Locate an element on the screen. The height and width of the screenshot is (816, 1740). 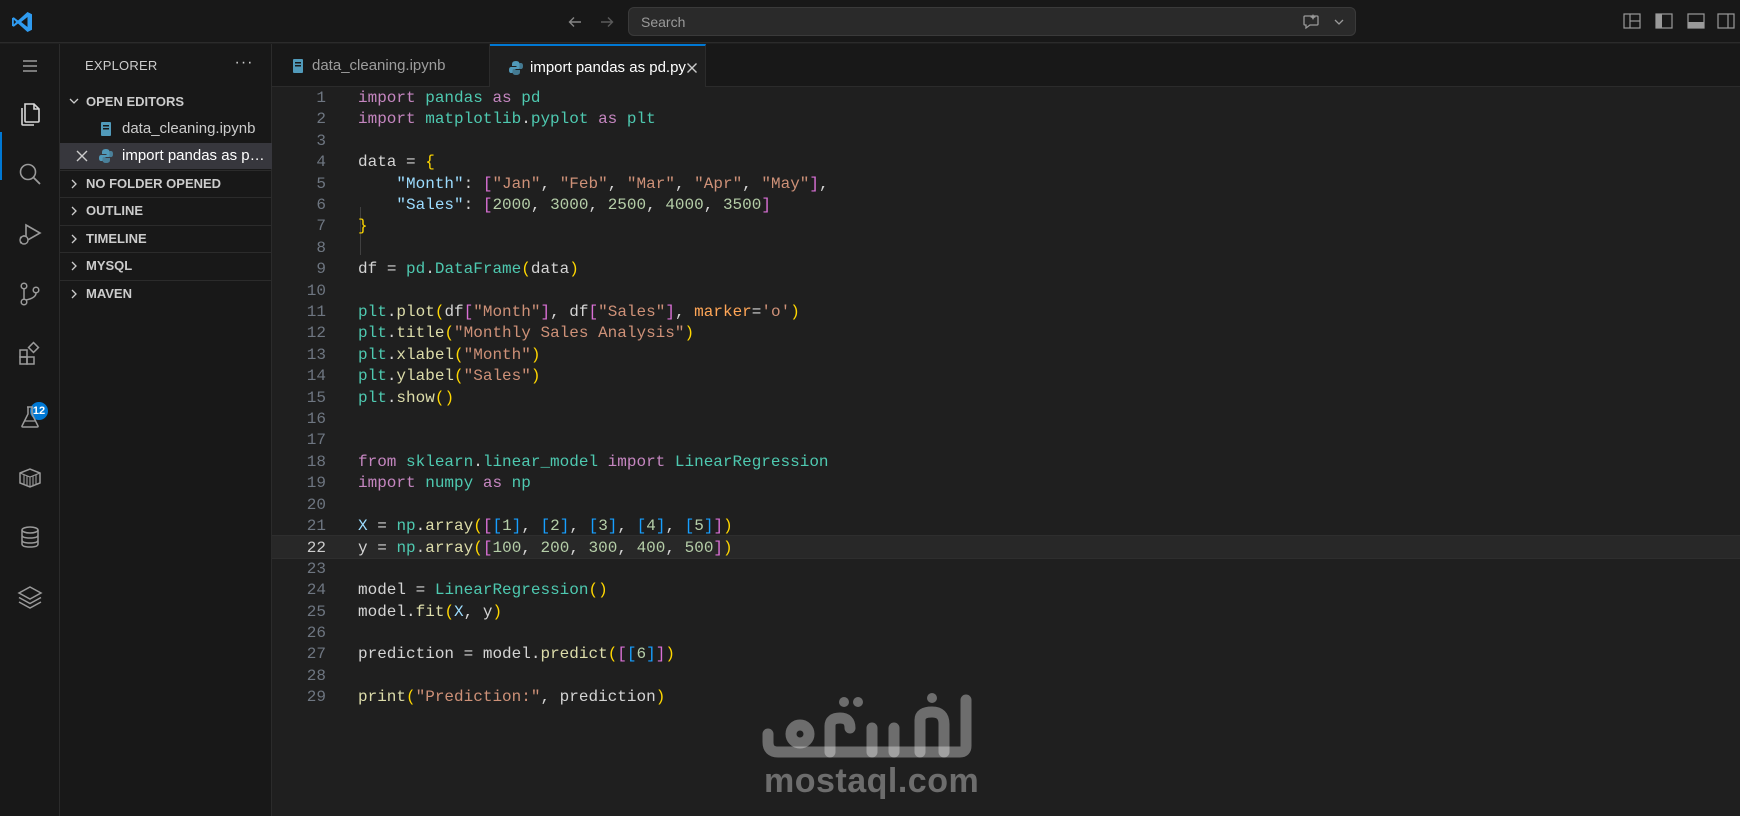
line-number: 17 is located at coordinates (316, 440).